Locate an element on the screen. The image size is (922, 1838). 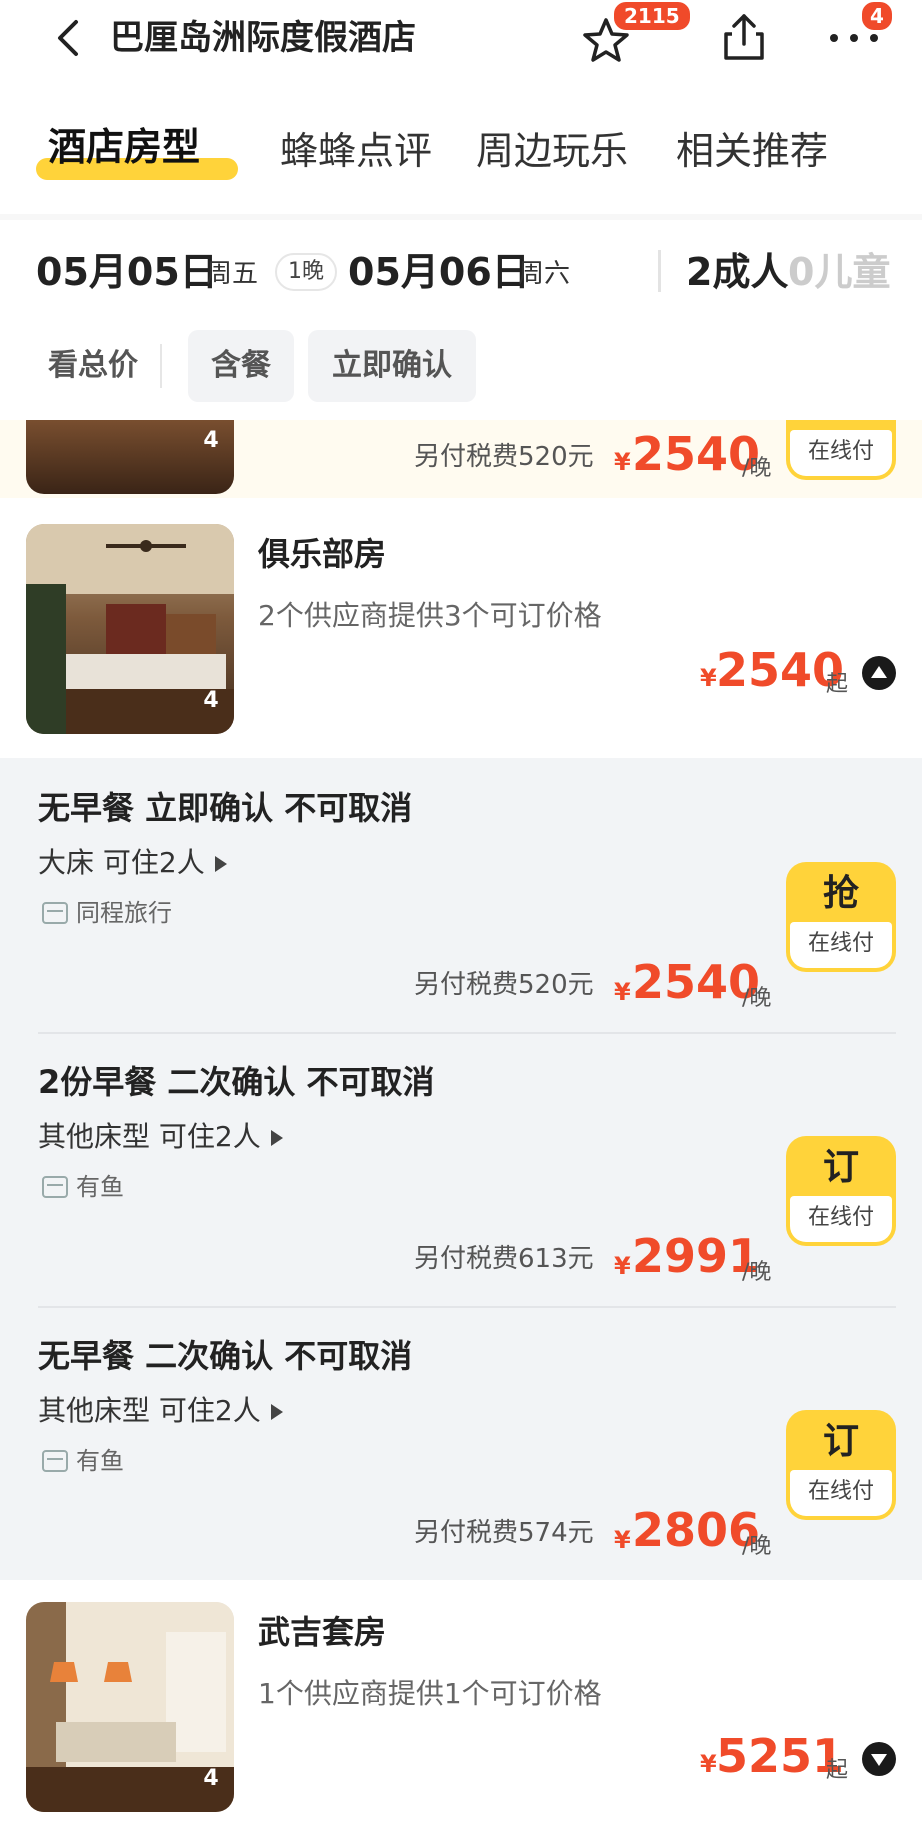
date-guest-divider is located at coordinates (659, 271).